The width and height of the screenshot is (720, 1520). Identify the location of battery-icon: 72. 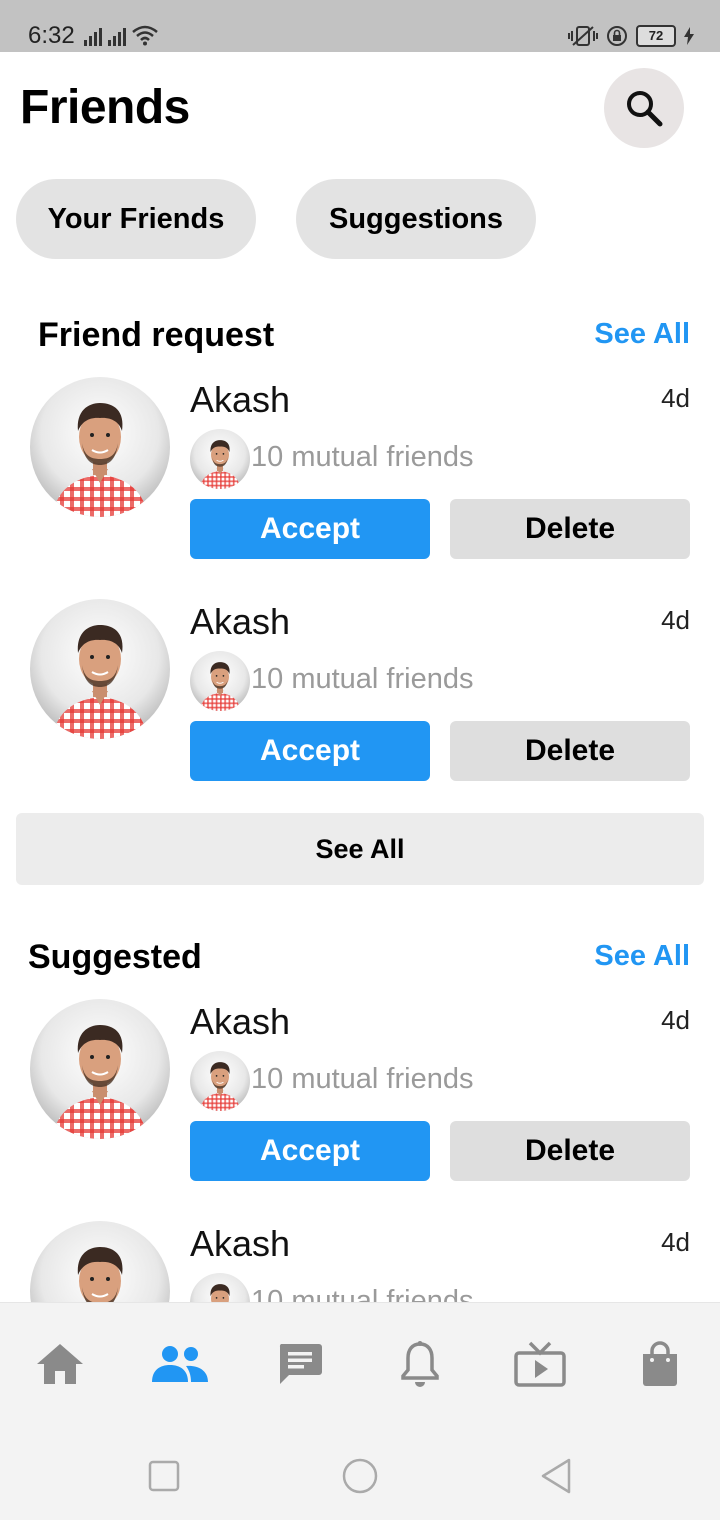
(656, 36).